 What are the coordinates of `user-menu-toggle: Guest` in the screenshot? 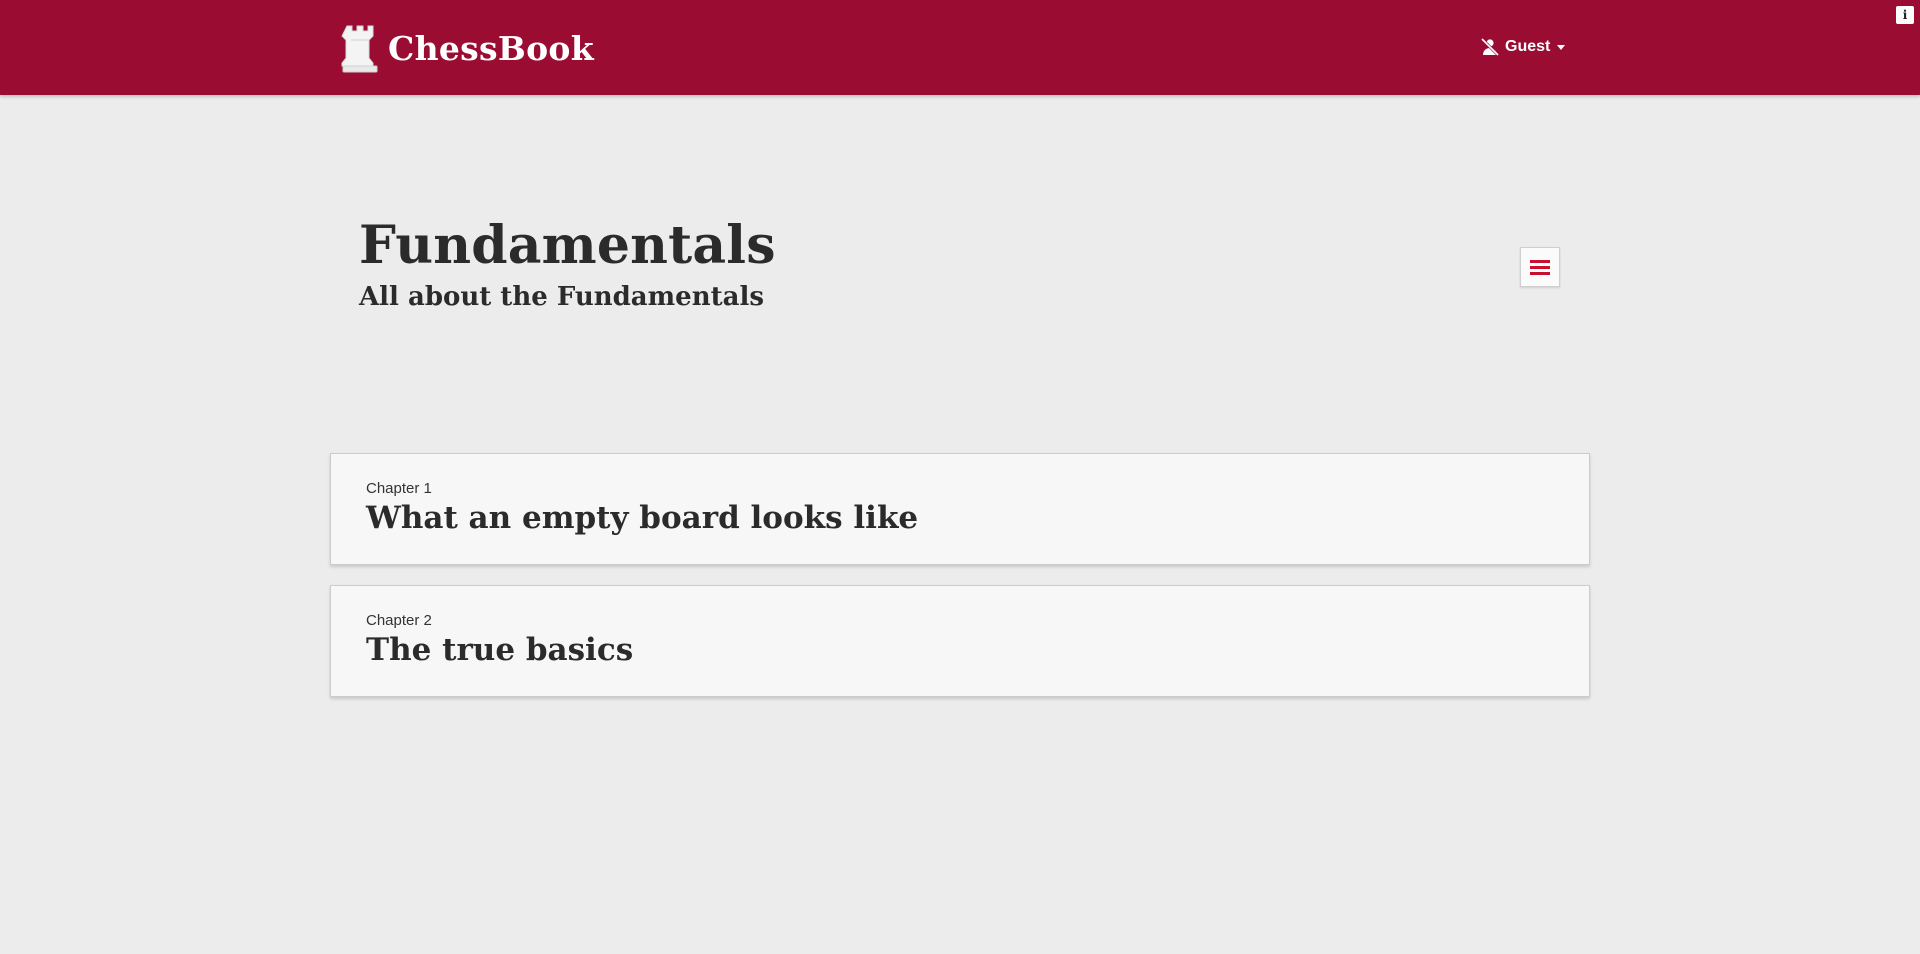 It's located at (1523, 47).